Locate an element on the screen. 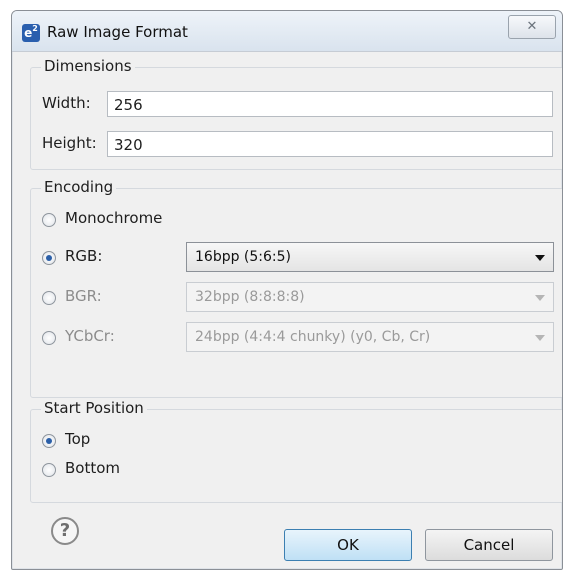  rgb-format-dropdown: 16bpp (5:6:5) is located at coordinates (370, 257).